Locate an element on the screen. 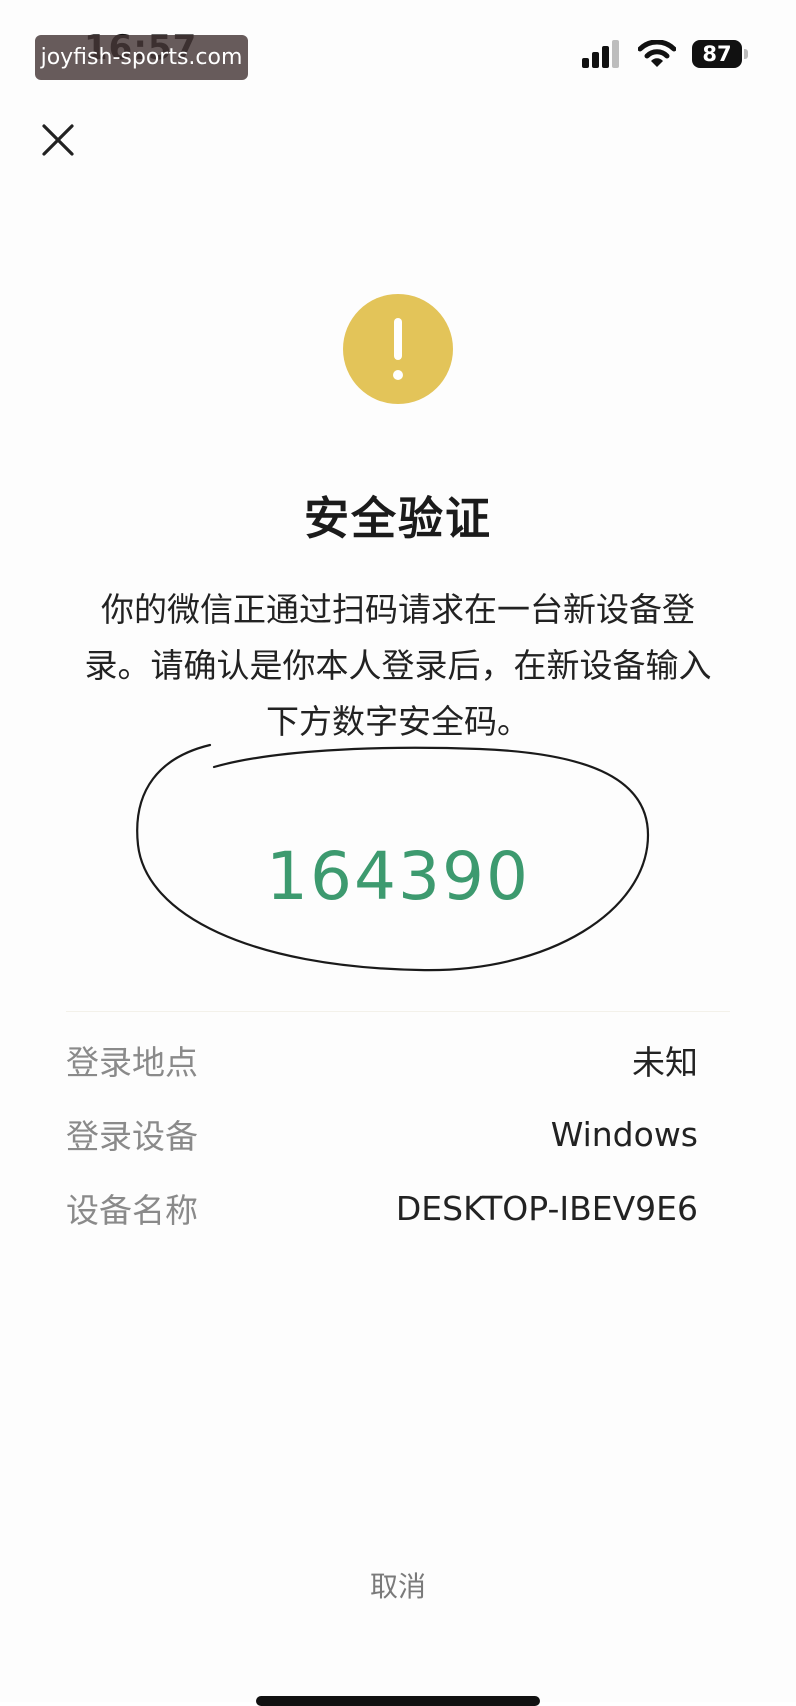 The width and height of the screenshot is (796, 1706). cancel-button: 取消 is located at coordinates (398, 1587).